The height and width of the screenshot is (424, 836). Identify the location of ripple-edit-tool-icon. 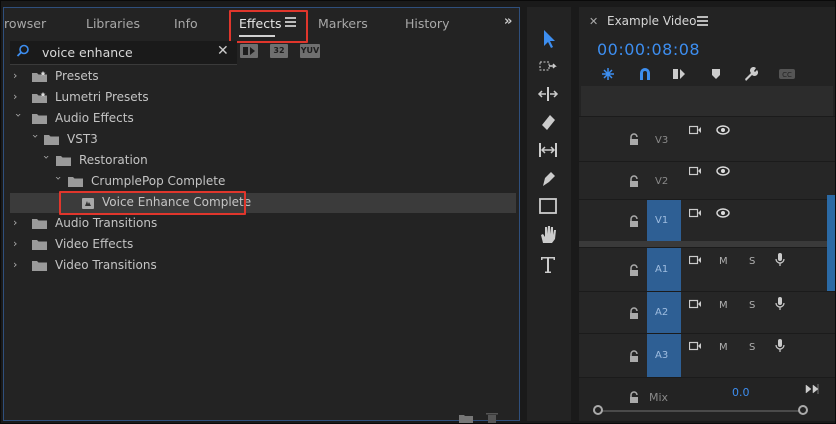
(548, 94).